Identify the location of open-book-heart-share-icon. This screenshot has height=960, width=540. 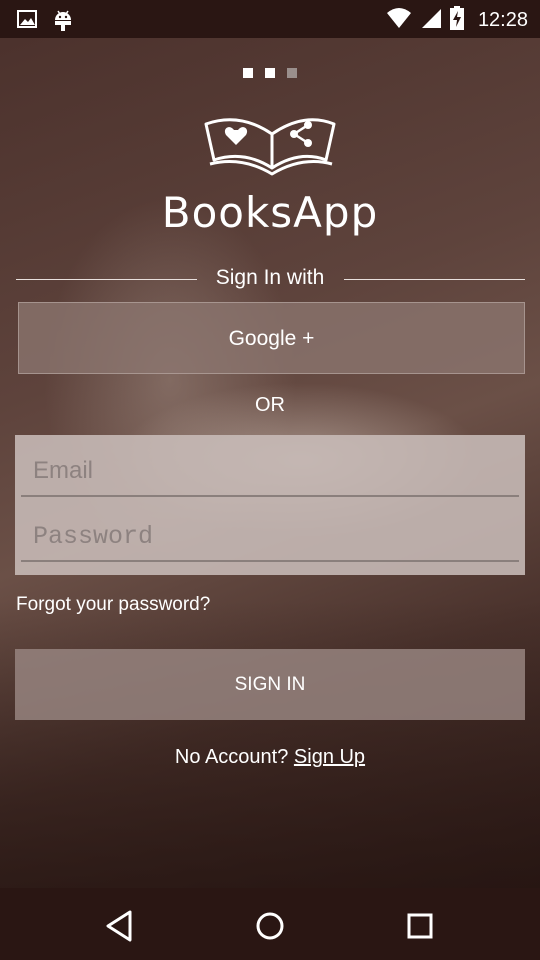
(270, 142).